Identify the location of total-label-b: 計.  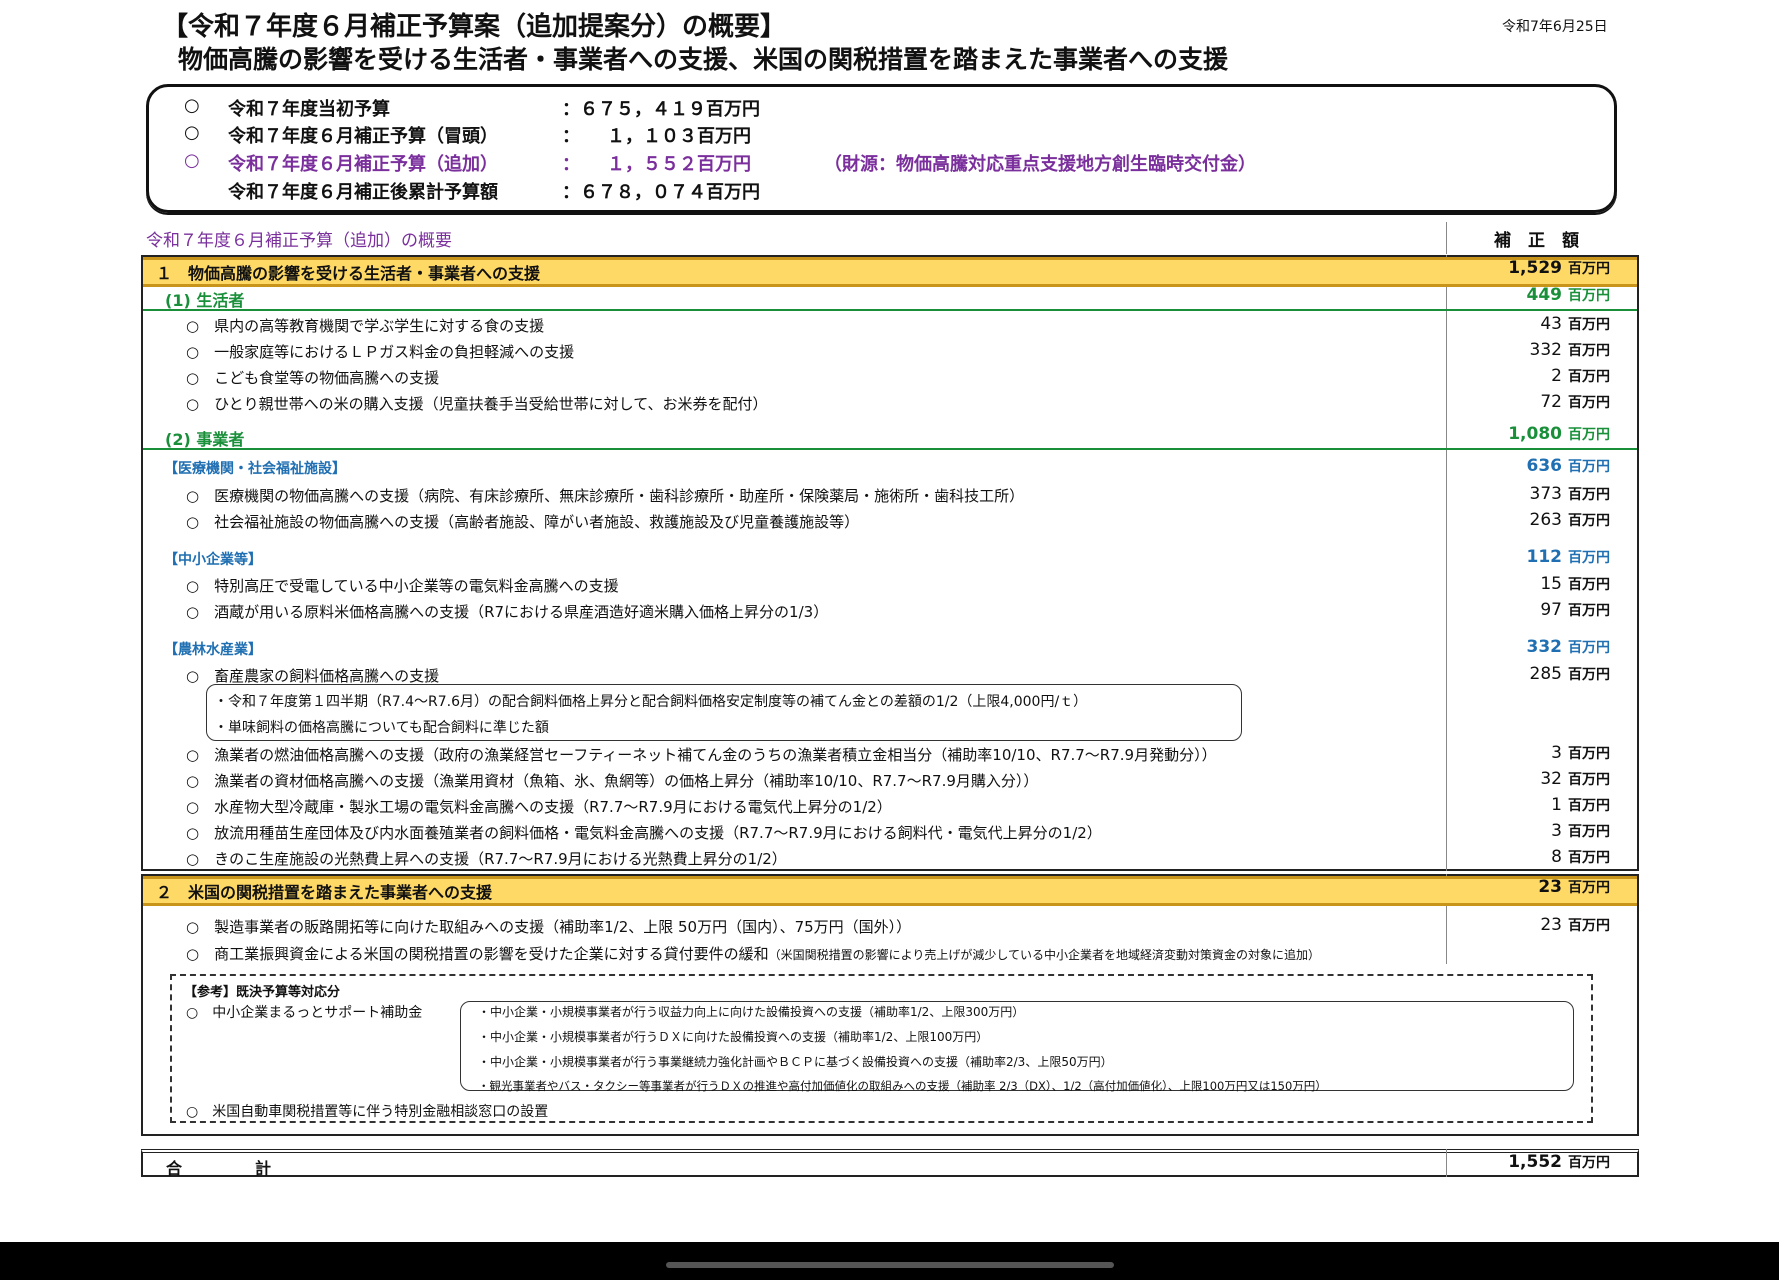
(263, 1168).